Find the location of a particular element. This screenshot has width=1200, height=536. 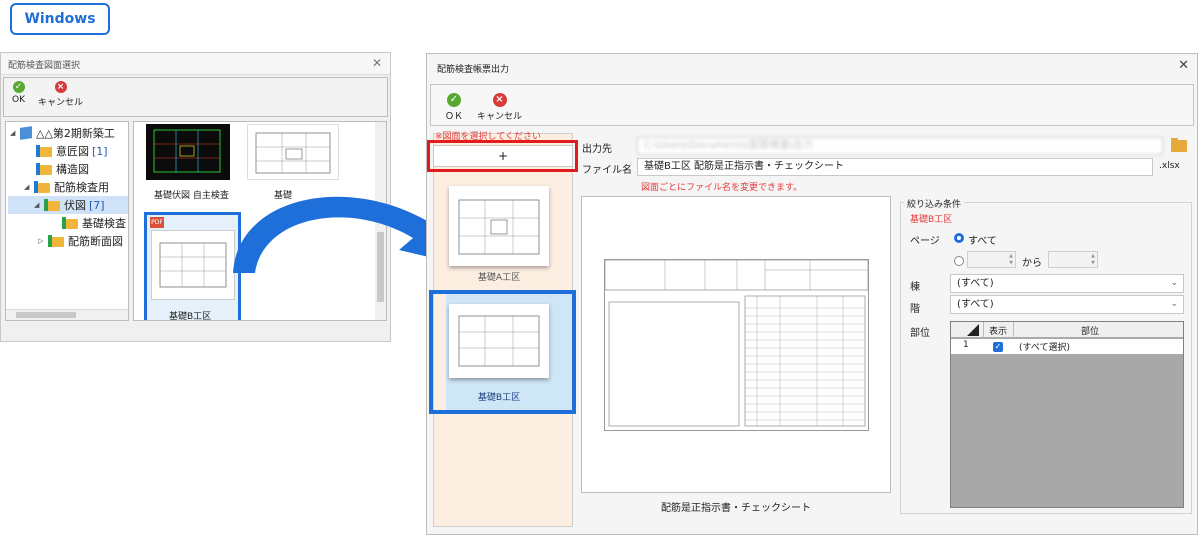

sheet-preview is located at coordinates (736, 344).